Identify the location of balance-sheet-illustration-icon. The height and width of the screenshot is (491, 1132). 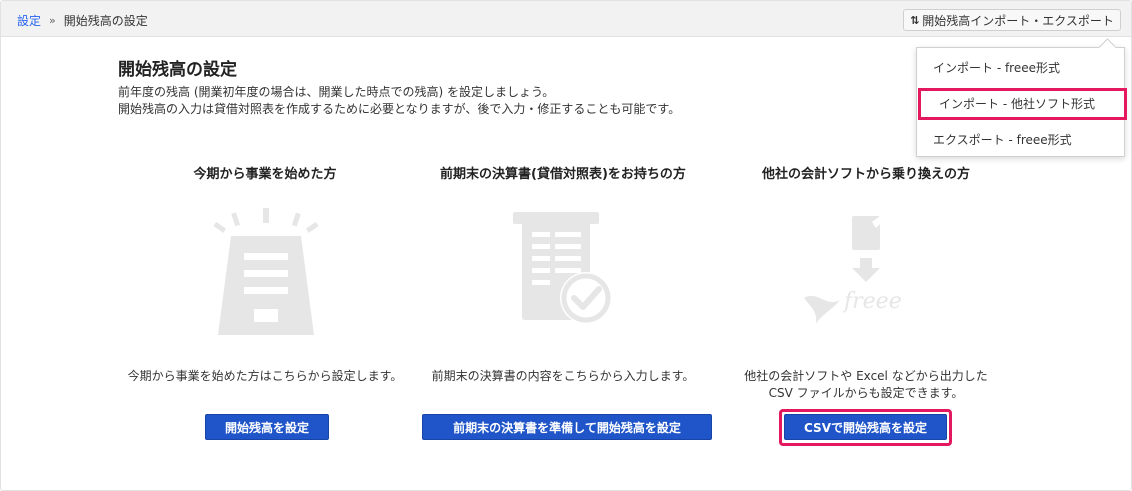
(562, 268).